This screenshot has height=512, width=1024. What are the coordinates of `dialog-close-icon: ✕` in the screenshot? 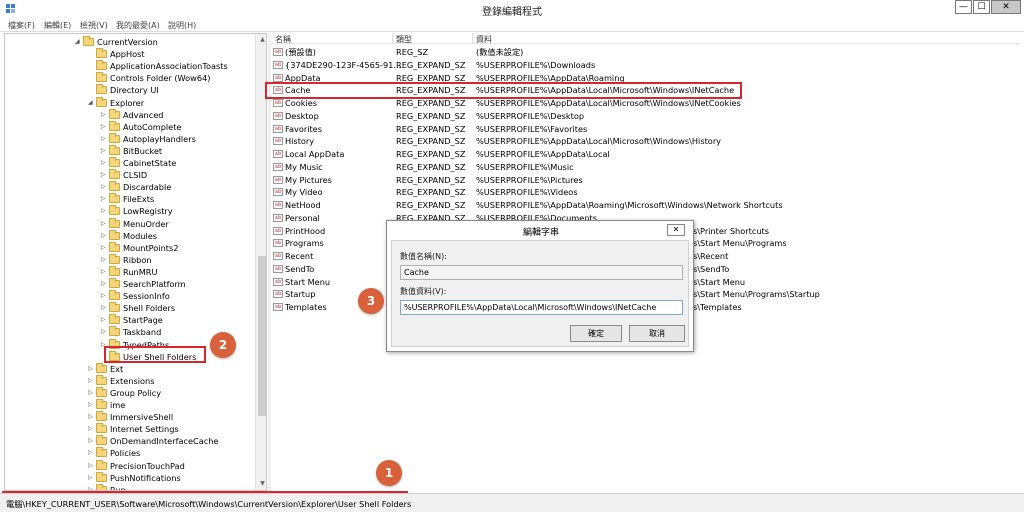 It's located at (676, 230).